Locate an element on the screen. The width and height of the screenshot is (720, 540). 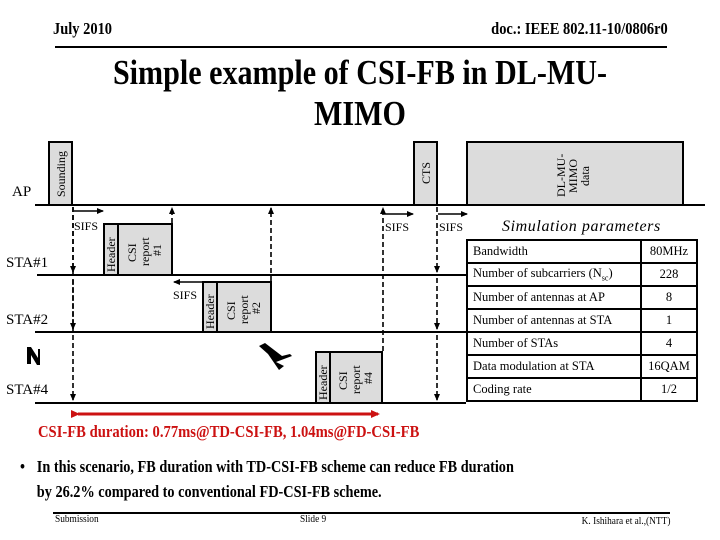
row-label-sta1: STA#1 is located at coordinates (27, 263).